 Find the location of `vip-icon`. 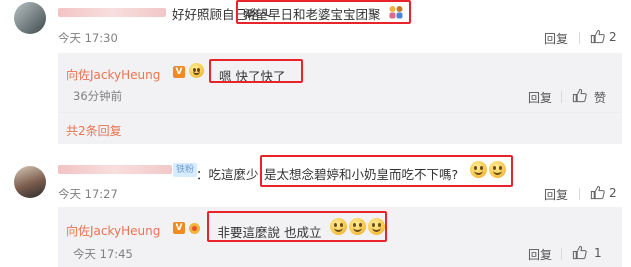

vip-icon is located at coordinates (194, 228).